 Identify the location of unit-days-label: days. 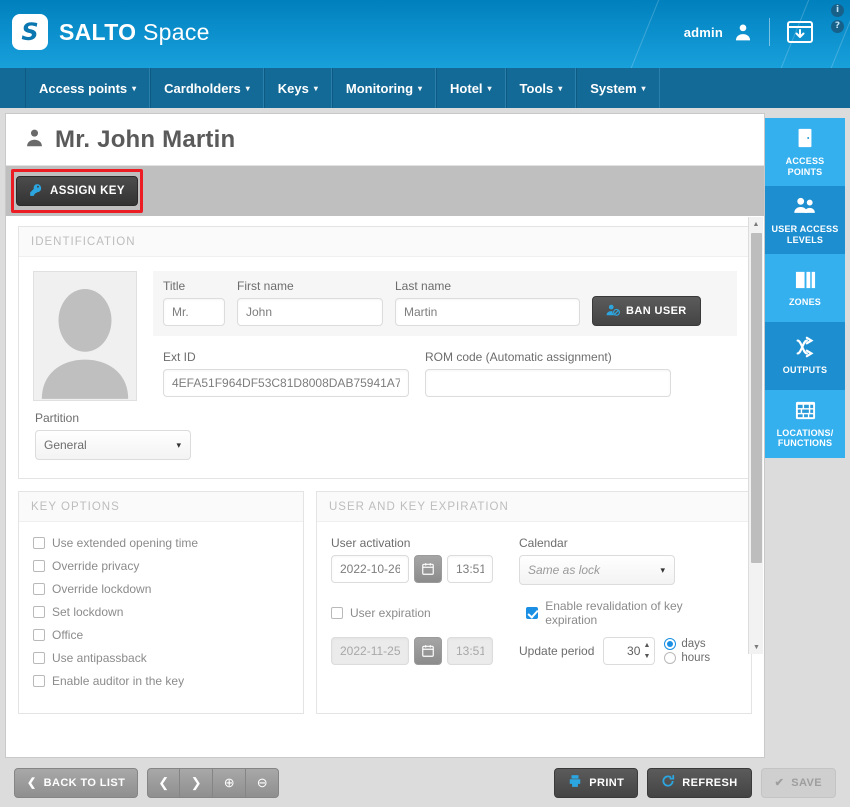
(693, 644).